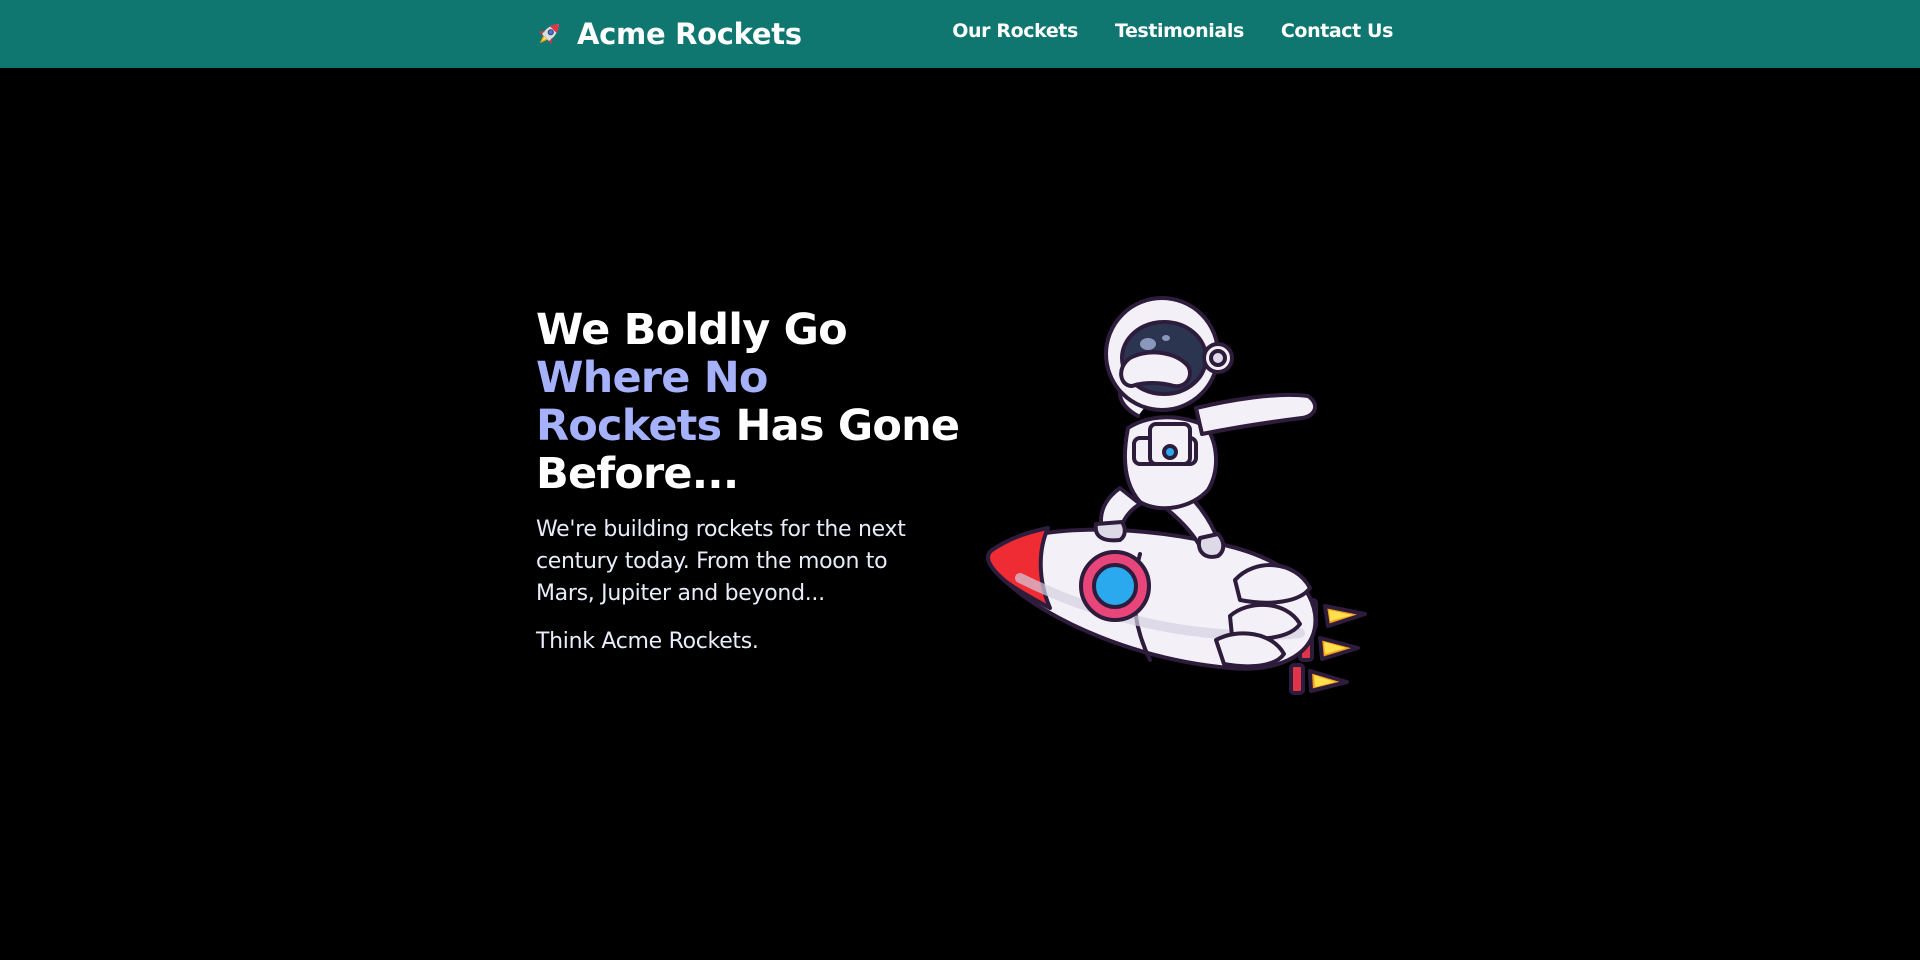 Image resolution: width=1920 pixels, height=960 pixels. Describe the element at coordinates (1328, 681) in the screenshot. I see `rocket-flame-bottom` at that location.